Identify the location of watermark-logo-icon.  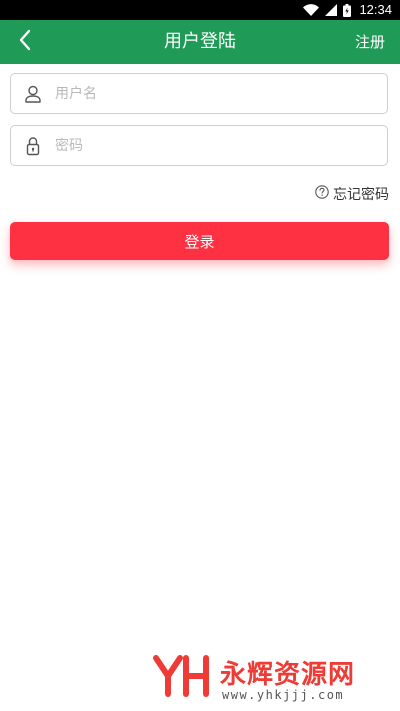
(182, 676).